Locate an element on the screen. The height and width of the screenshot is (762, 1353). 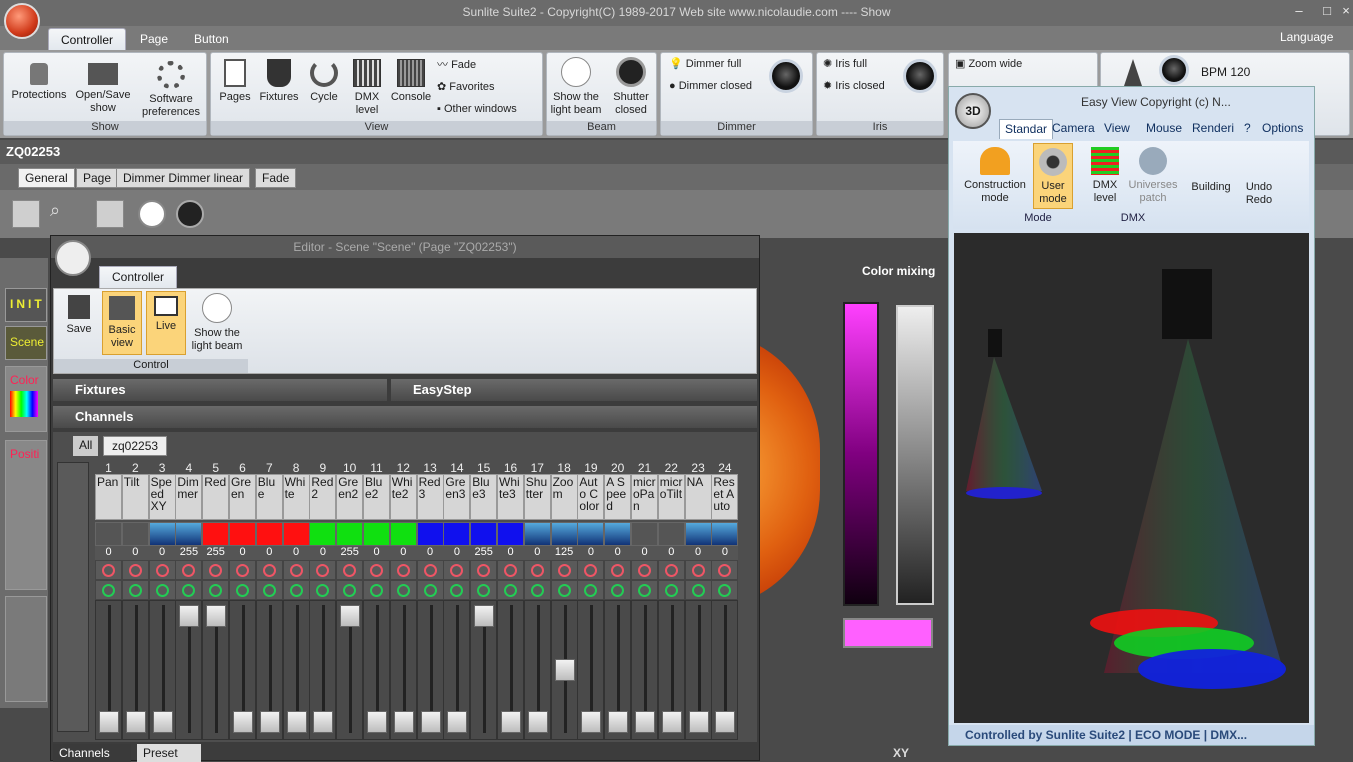
editor-orb-button is located at coordinates (73, 258).